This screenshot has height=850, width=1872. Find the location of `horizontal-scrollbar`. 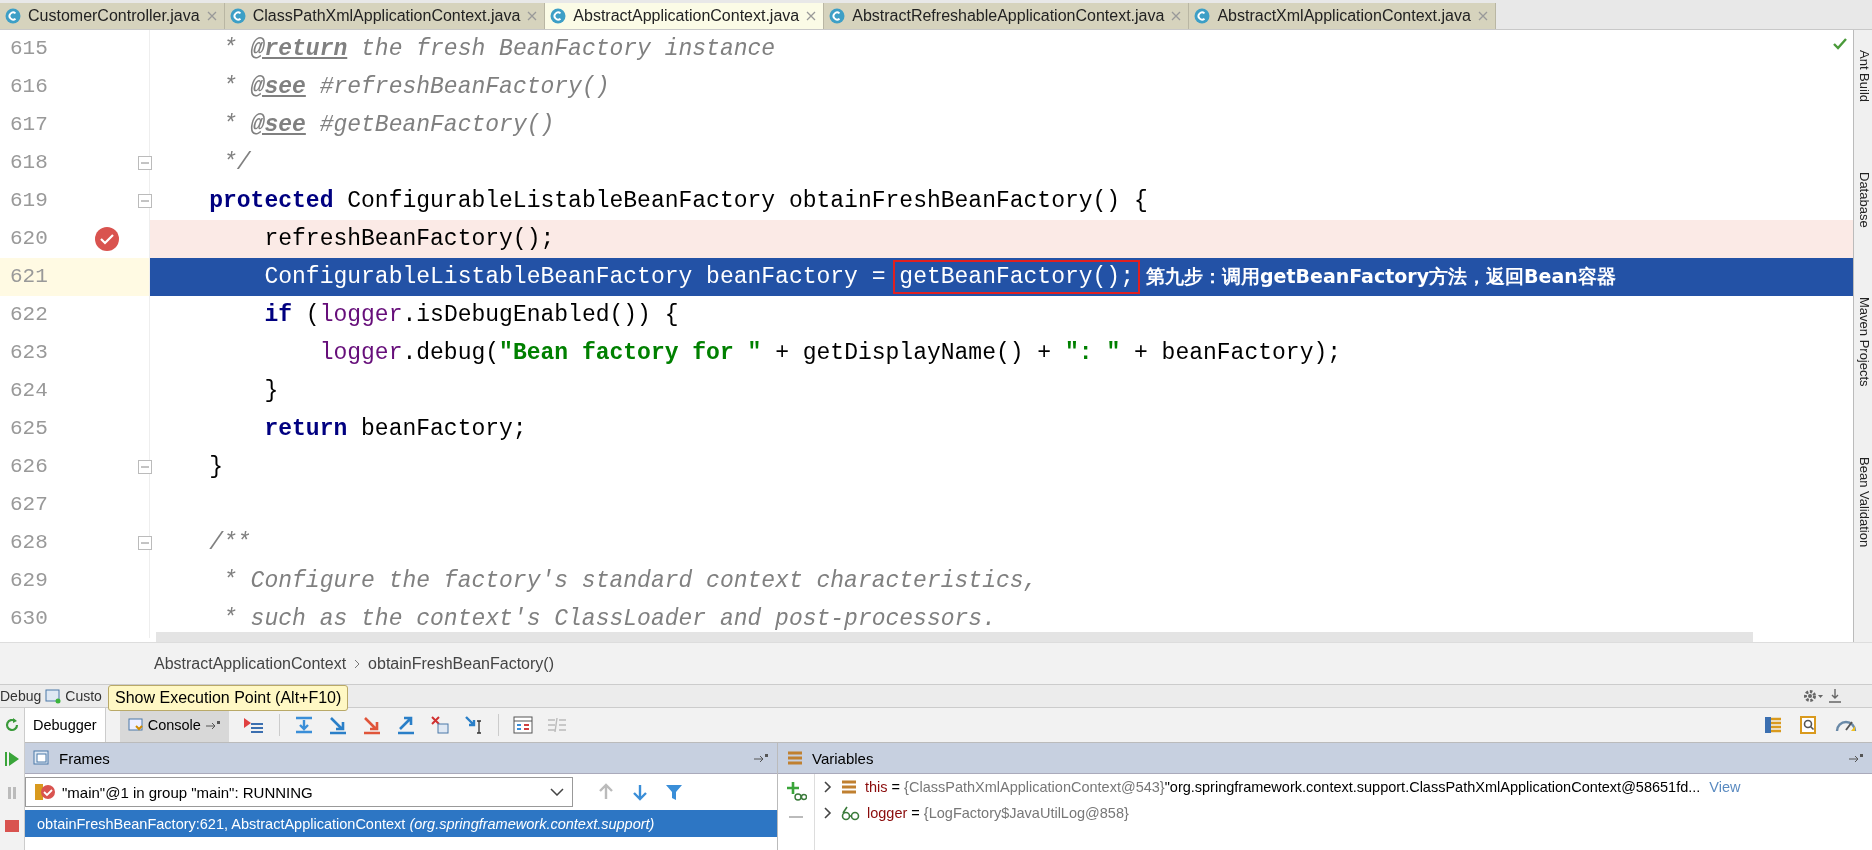

horizontal-scrollbar is located at coordinates (954, 636).